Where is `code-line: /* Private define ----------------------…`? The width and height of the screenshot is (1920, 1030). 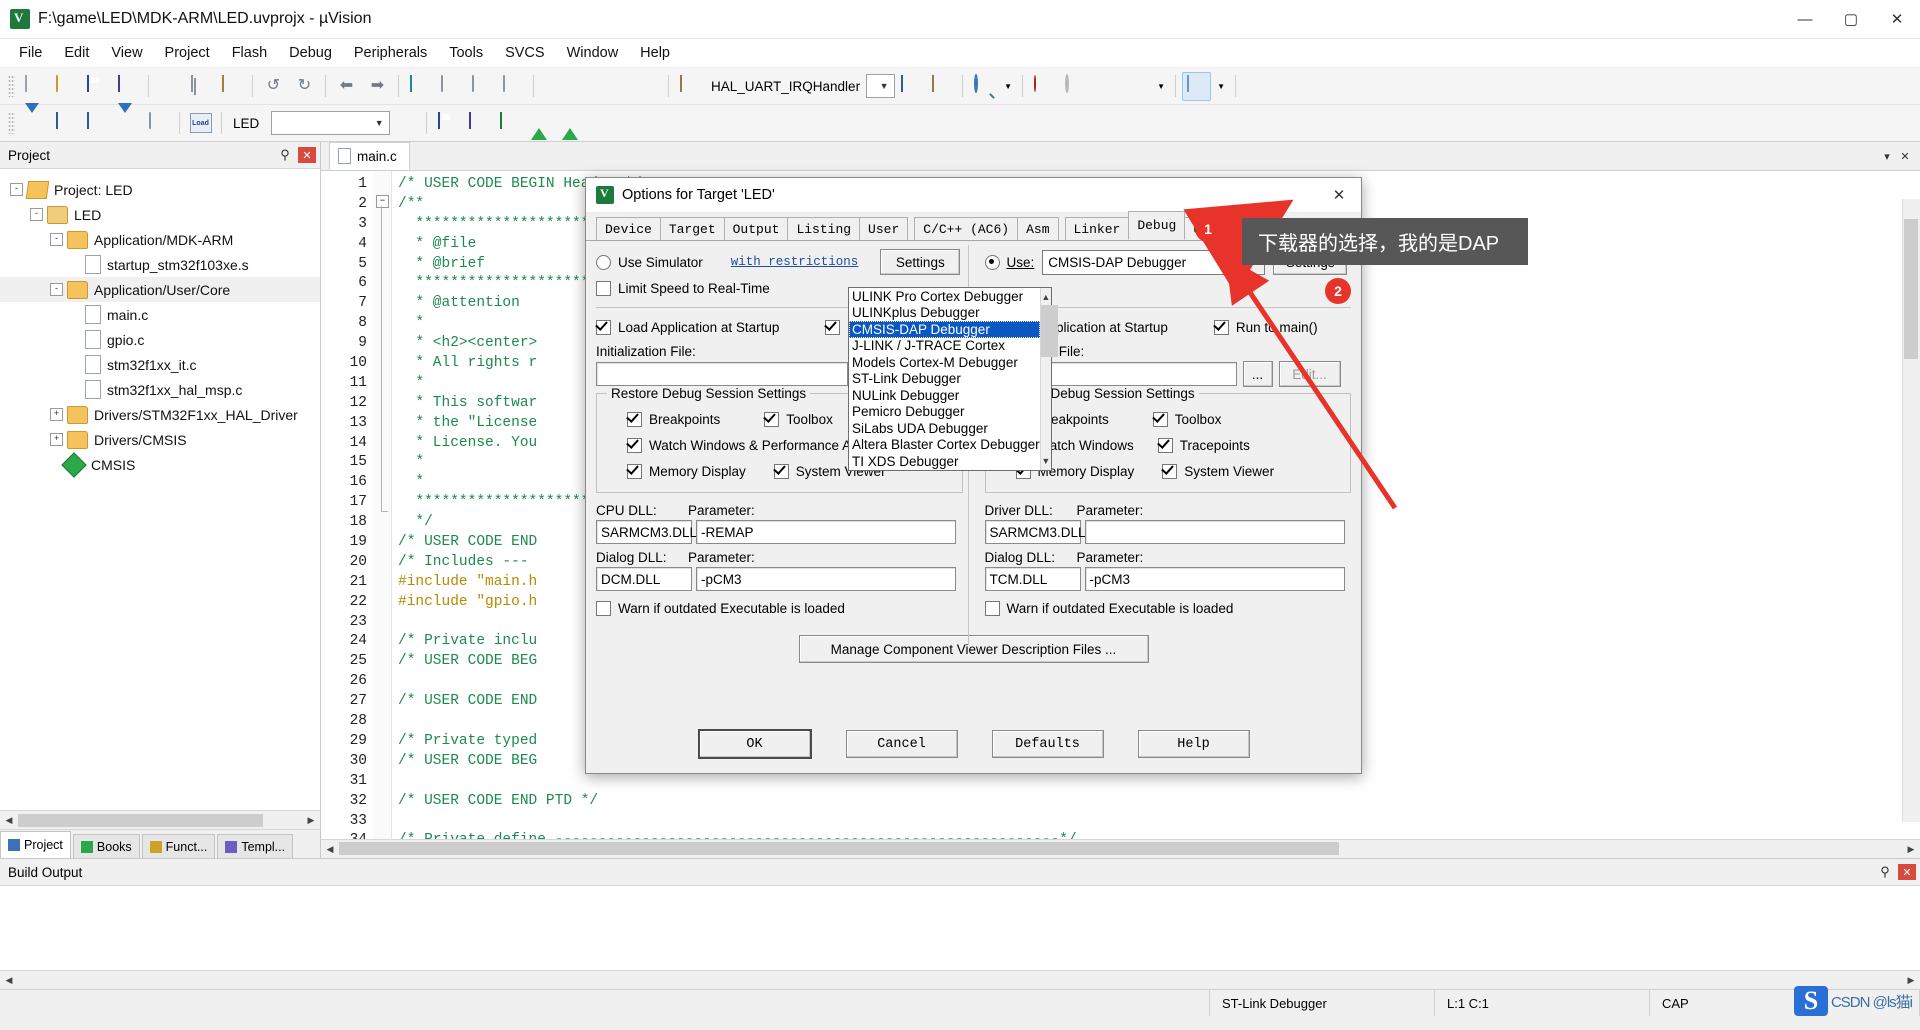
code-line: /* Private define ----------------------… is located at coordinates (1156, 835).